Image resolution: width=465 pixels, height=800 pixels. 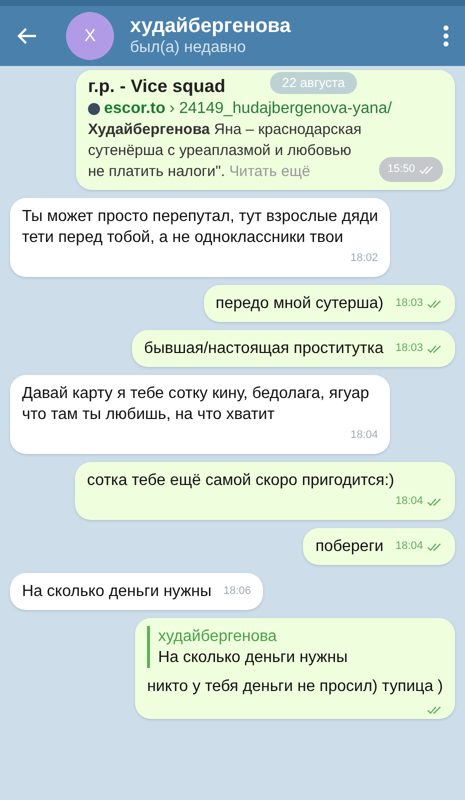 What do you see at coordinates (196, 404) in the screenshot?
I see `message-text: Давай карту я тебе сотку кину, бедолага, ягуар что там ты любишь, на что хватит` at bounding box center [196, 404].